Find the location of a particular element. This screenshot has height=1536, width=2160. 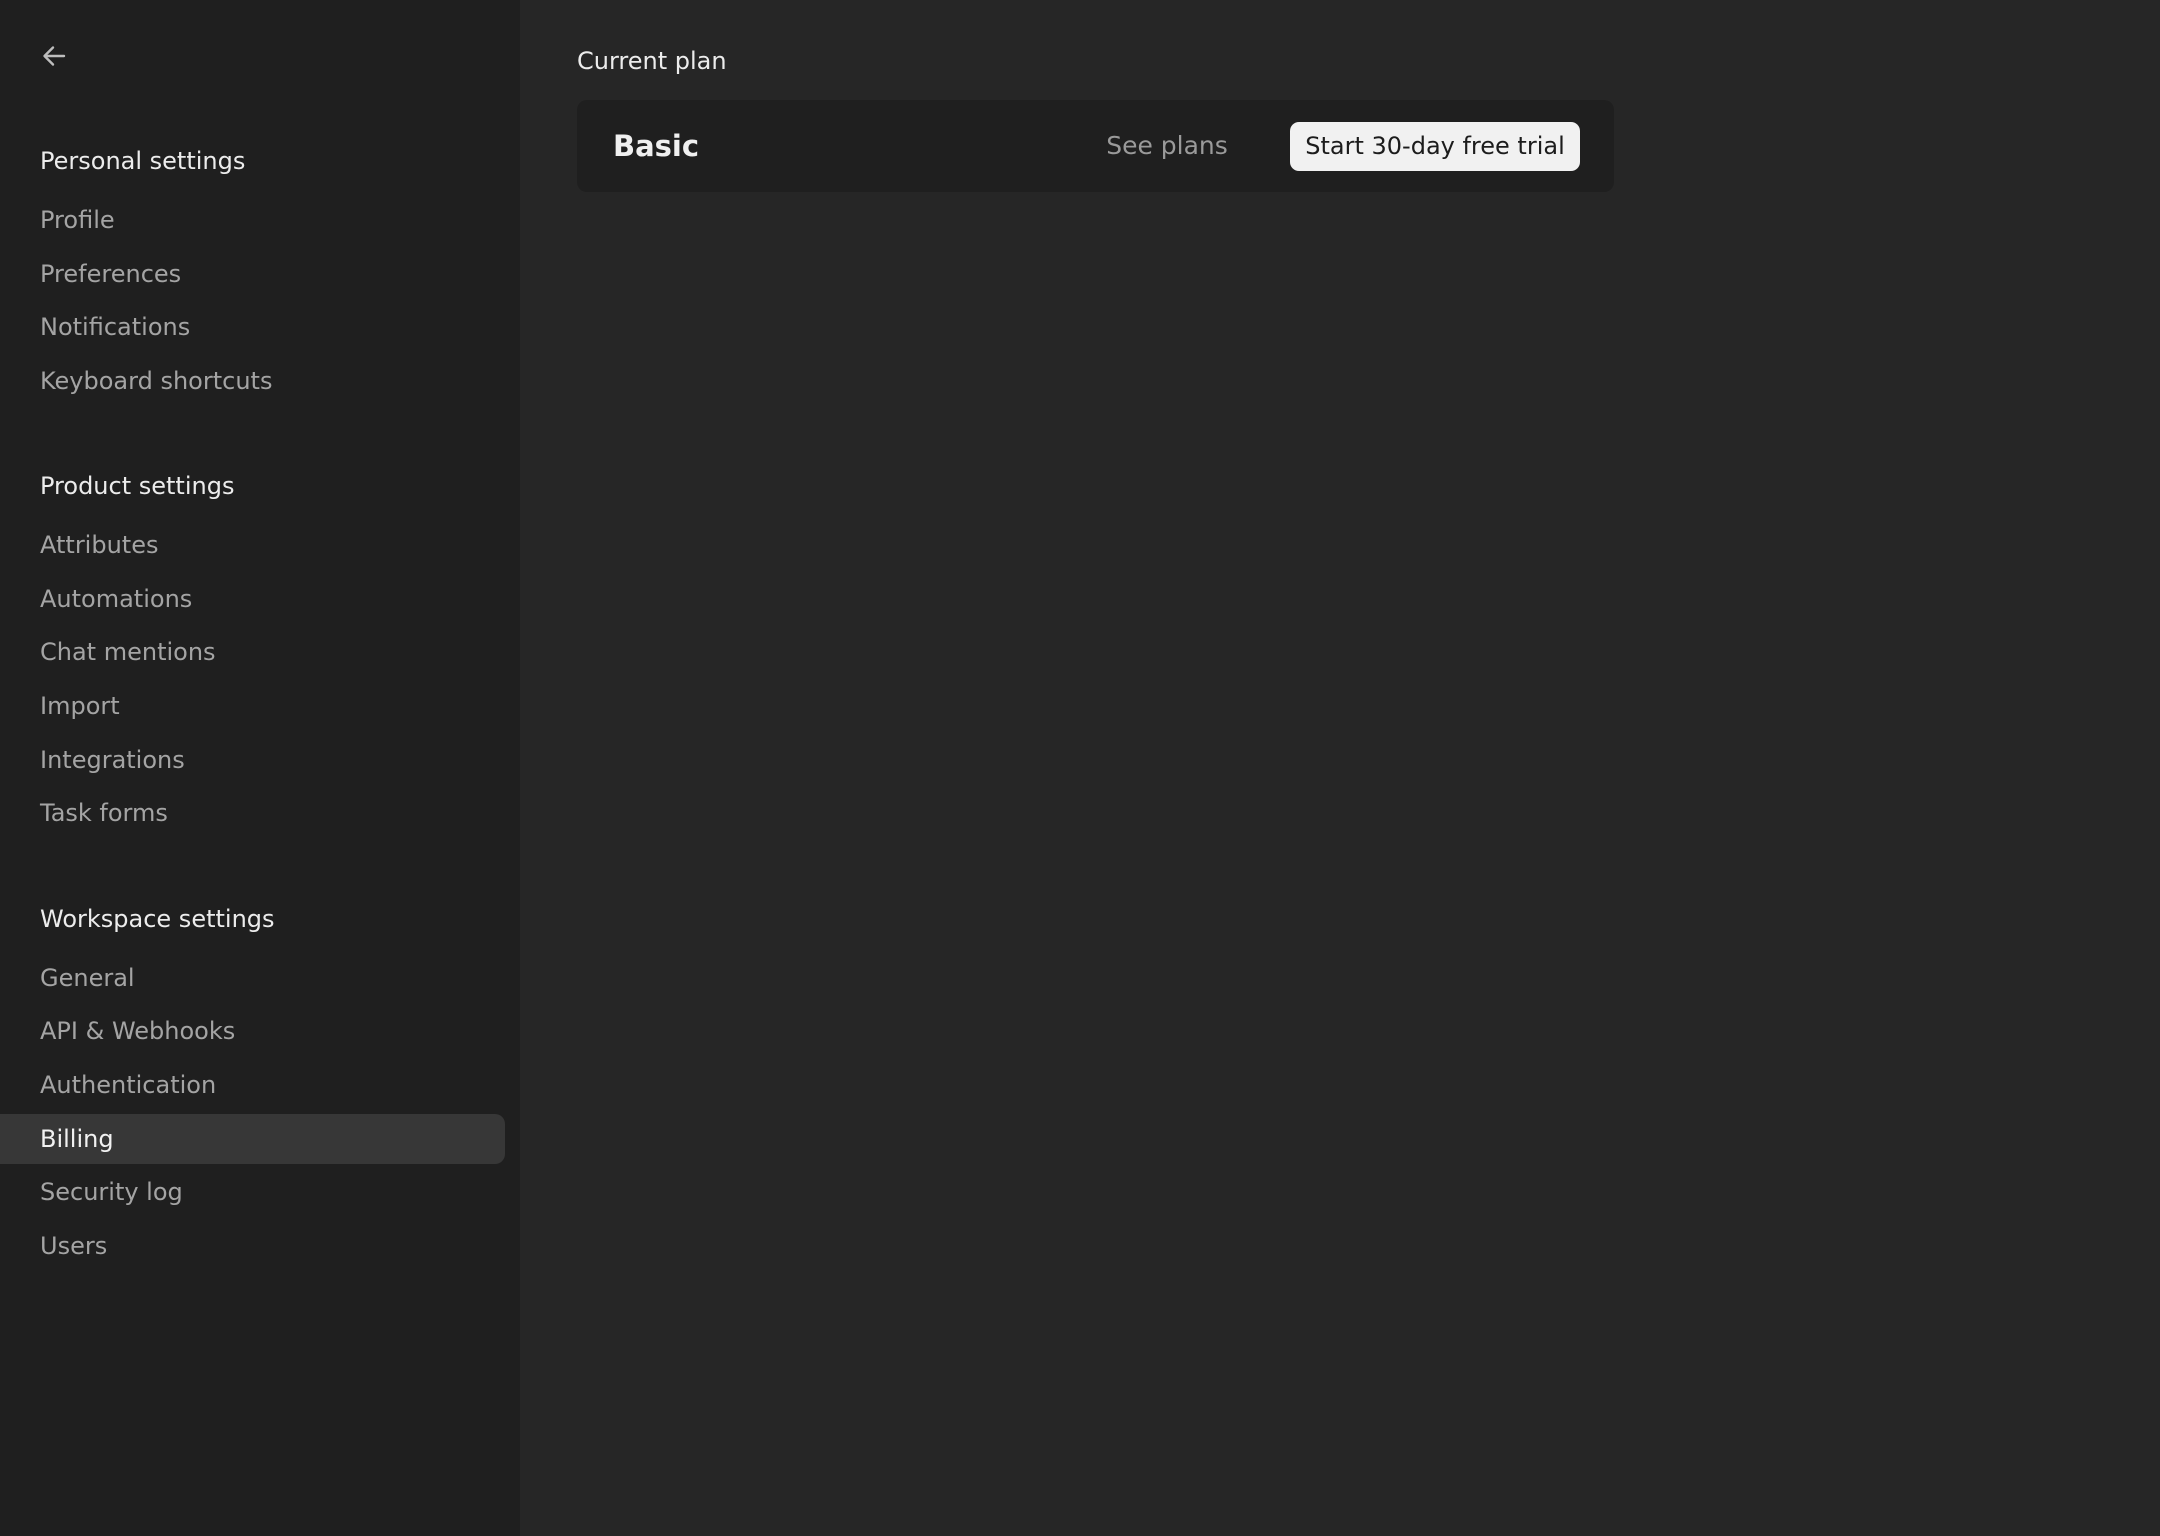

back-button is located at coordinates (54, 56).